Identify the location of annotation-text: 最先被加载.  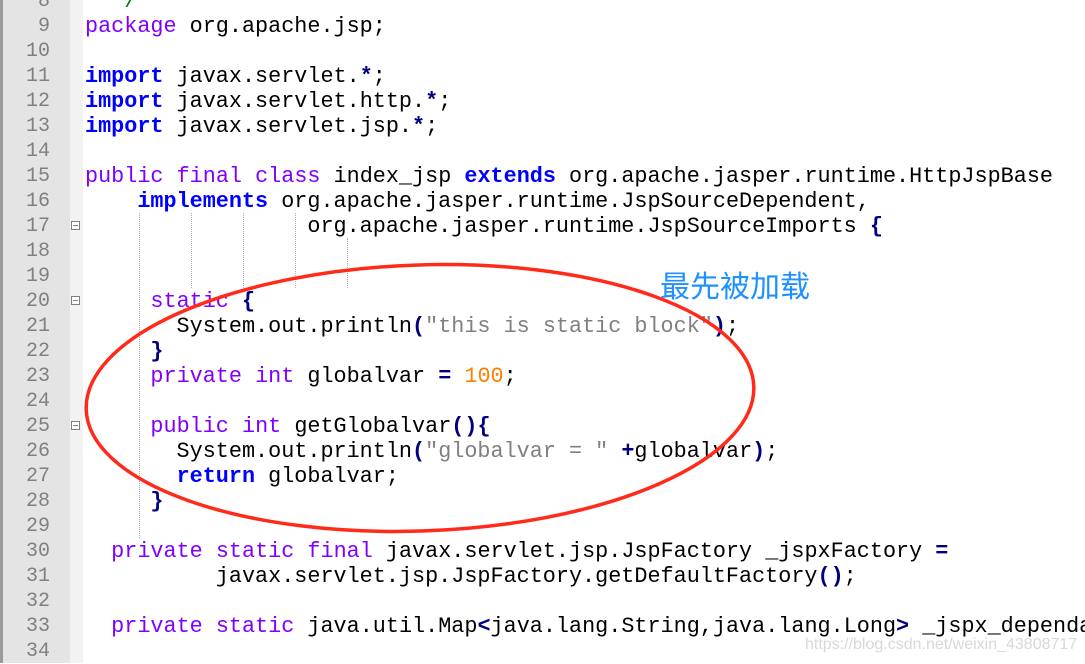
(735, 287).